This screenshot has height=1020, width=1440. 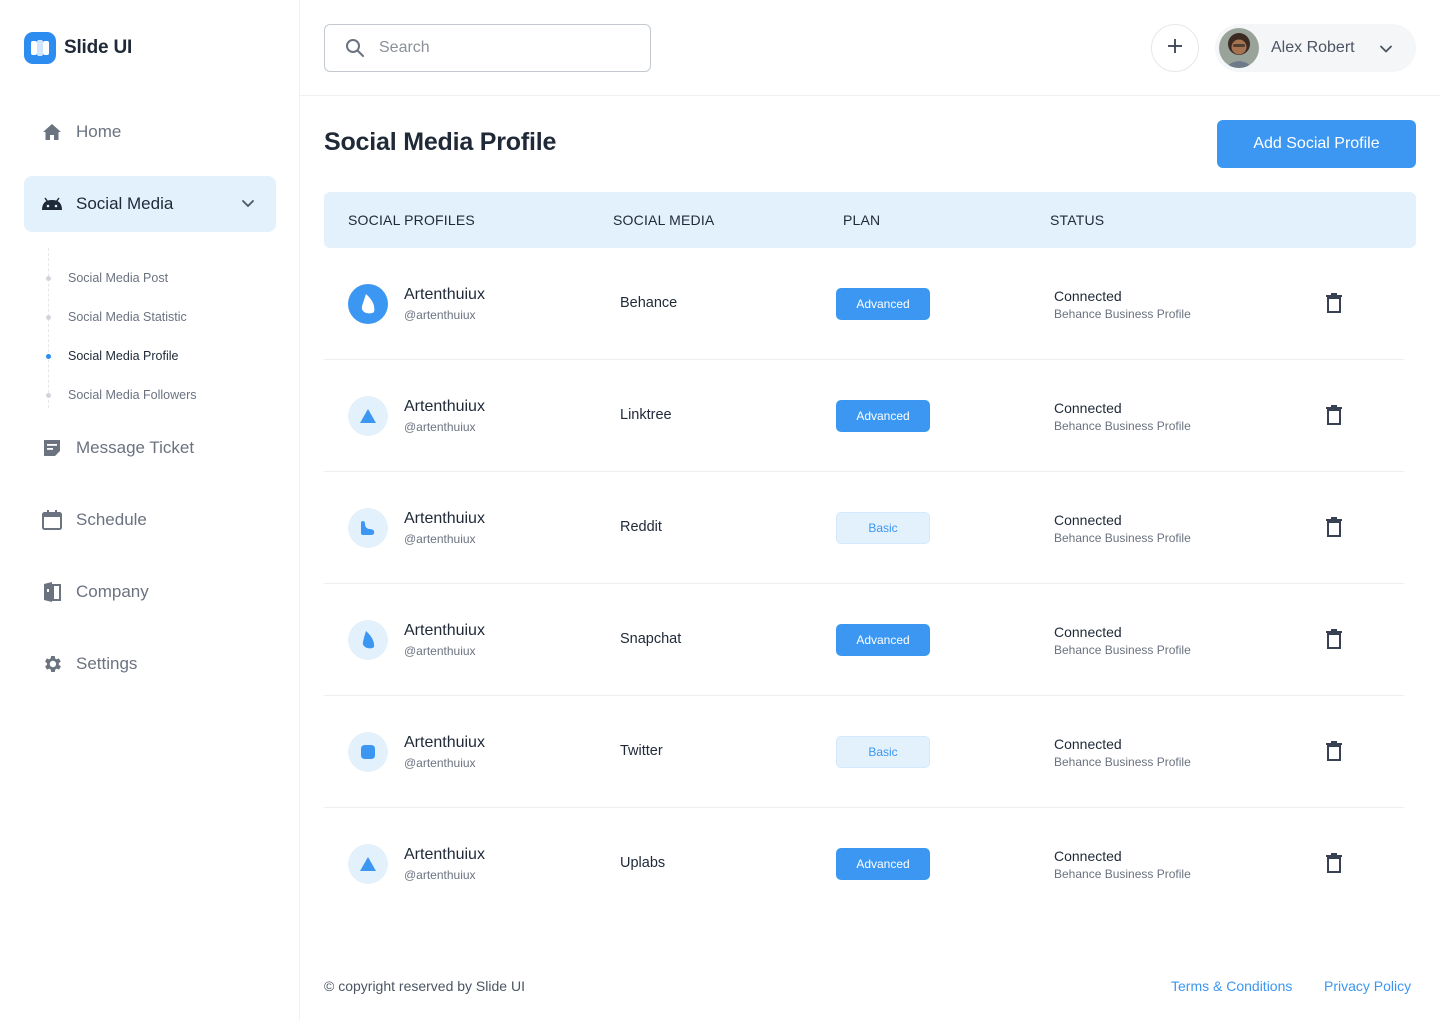 I want to click on subnav-item-statistic: Social Media Statistic, so click(x=115, y=317).